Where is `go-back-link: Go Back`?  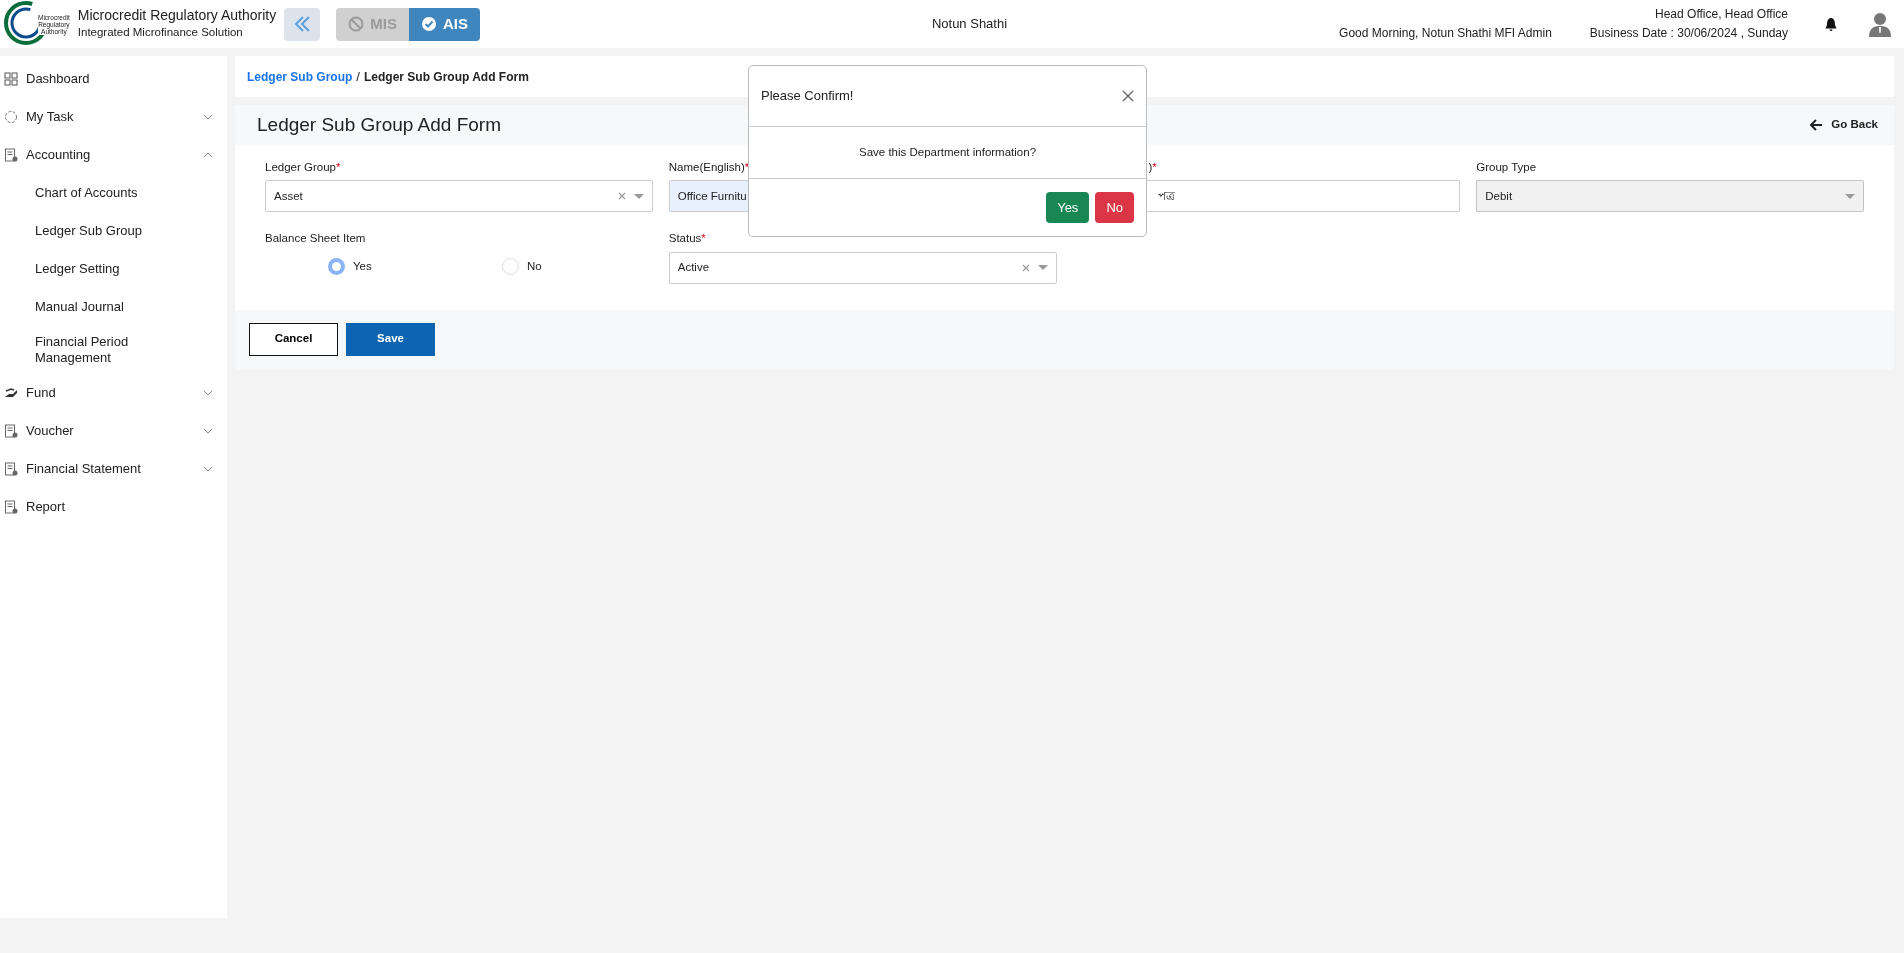 go-back-link: Go Back is located at coordinates (1843, 125).